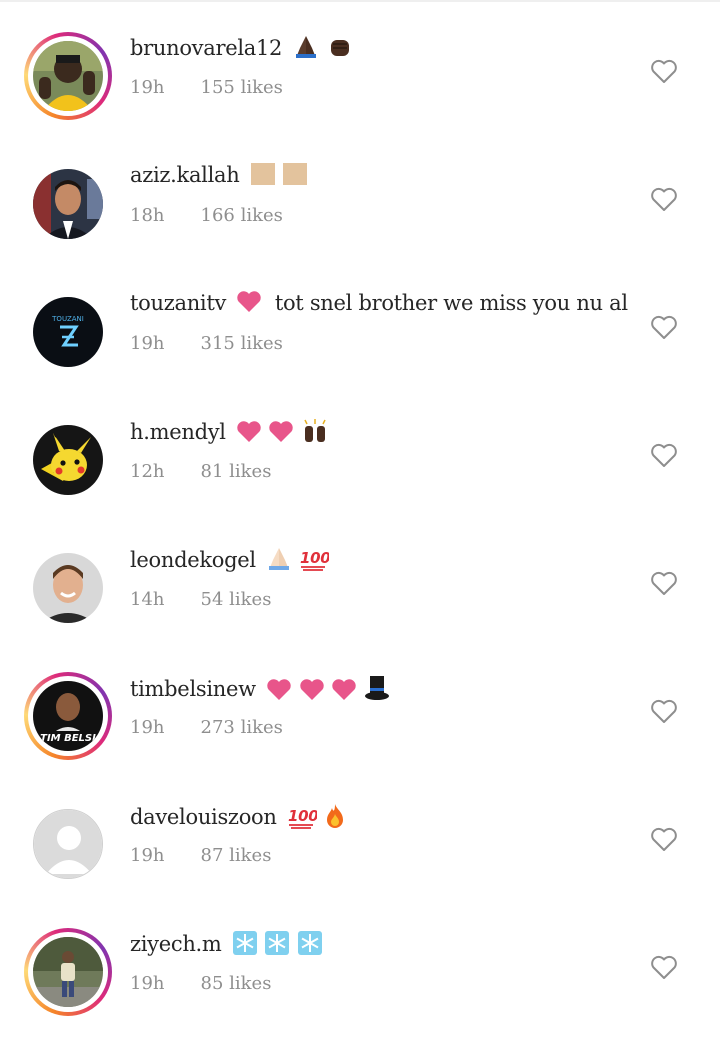  Describe the element at coordinates (193, 689) in the screenshot. I see `username: timbelsinew` at that location.